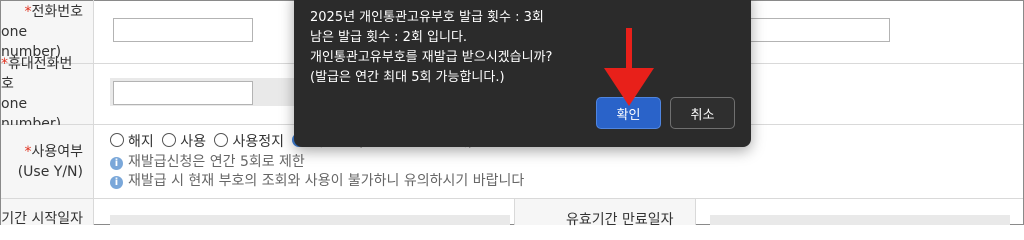  I want to click on start-date-label: 기간 시작일자, so click(42, 219).